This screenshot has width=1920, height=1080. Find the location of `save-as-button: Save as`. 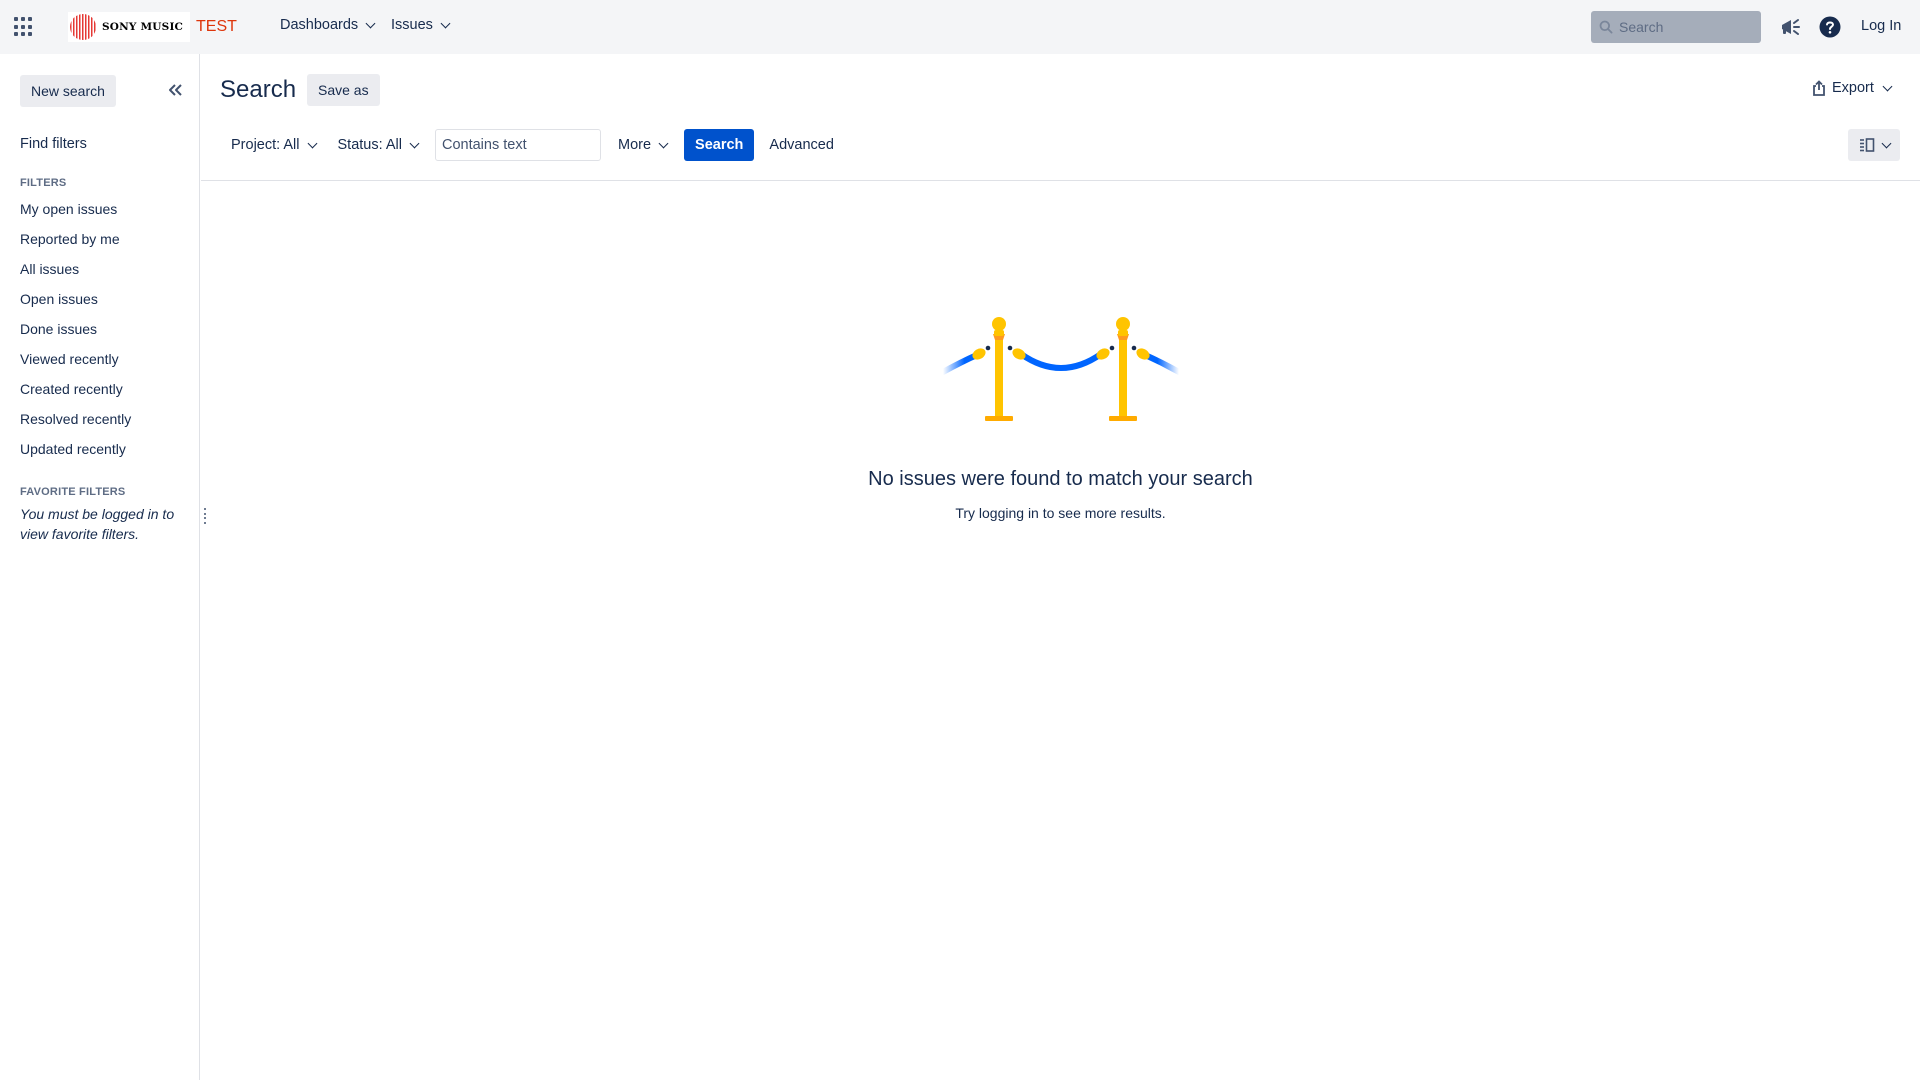

save-as-button: Save as is located at coordinates (343, 90).